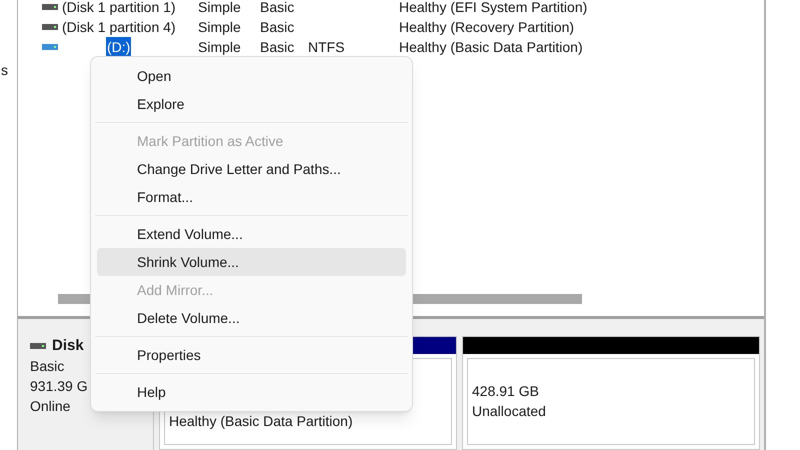 This screenshot has height=450, width=800. Describe the element at coordinates (59, 386) in the screenshot. I see `disk-size: 931.39 G` at that location.